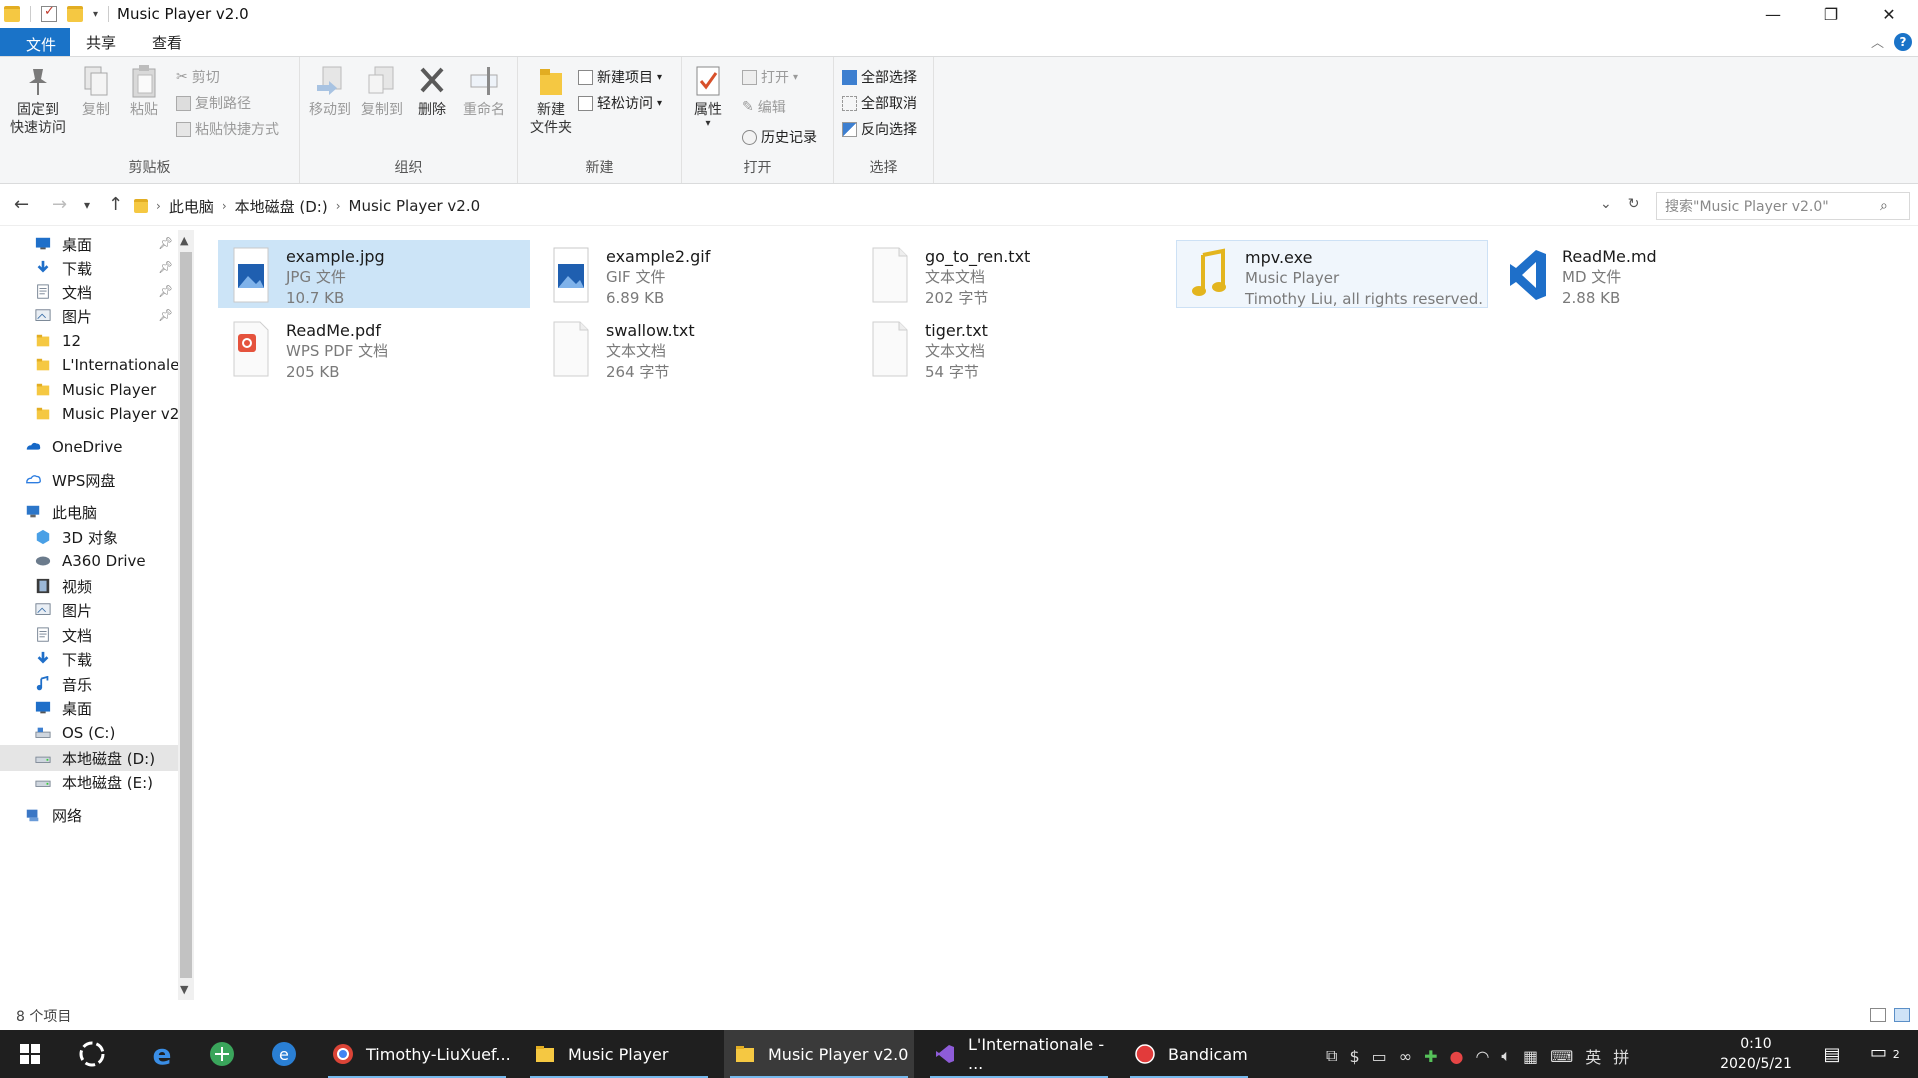  Describe the element at coordinates (620, 77) in the screenshot. I see `new-item-button: 新建项目 ▾` at that location.